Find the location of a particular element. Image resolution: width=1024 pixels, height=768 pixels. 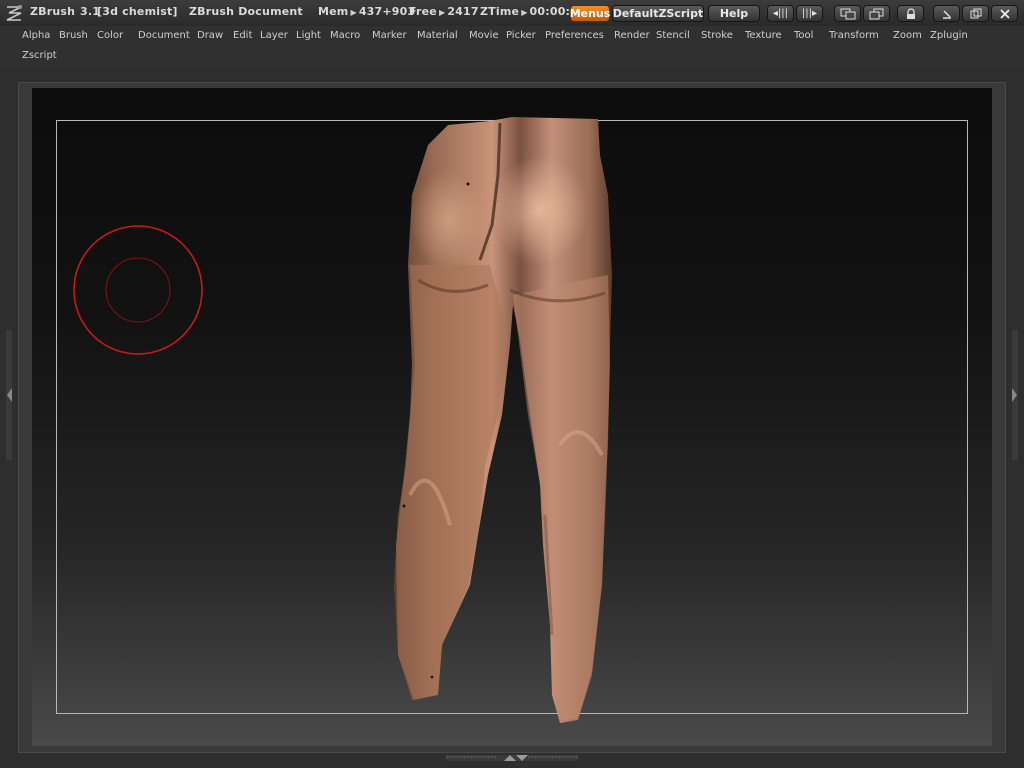

zbrush-logo-icon is located at coordinates (14, 13).